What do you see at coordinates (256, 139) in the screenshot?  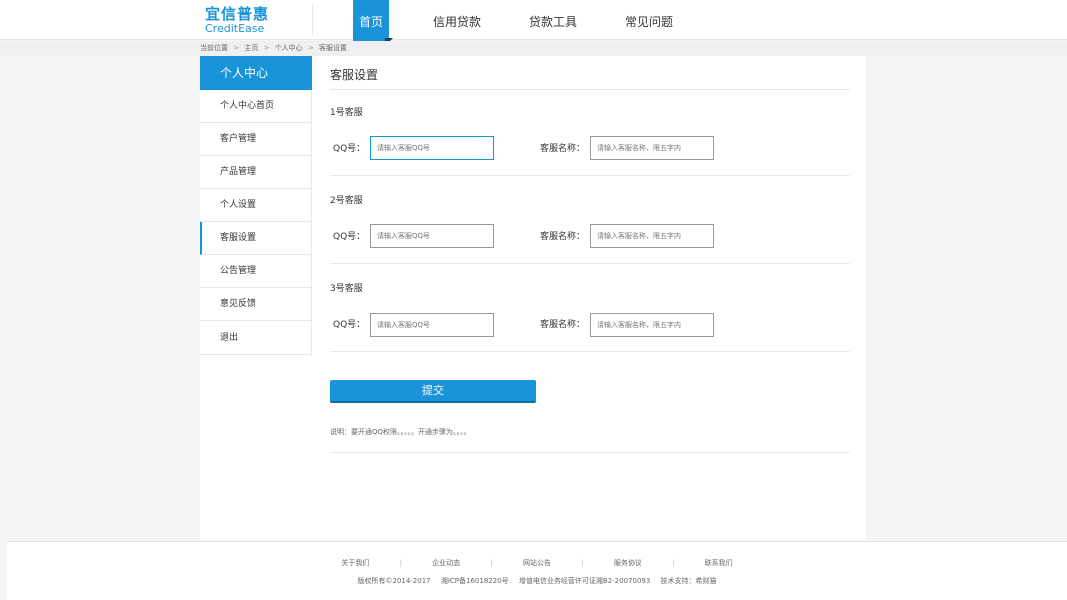 I see `sidebar-item-customers: 客户管理` at bounding box center [256, 139].